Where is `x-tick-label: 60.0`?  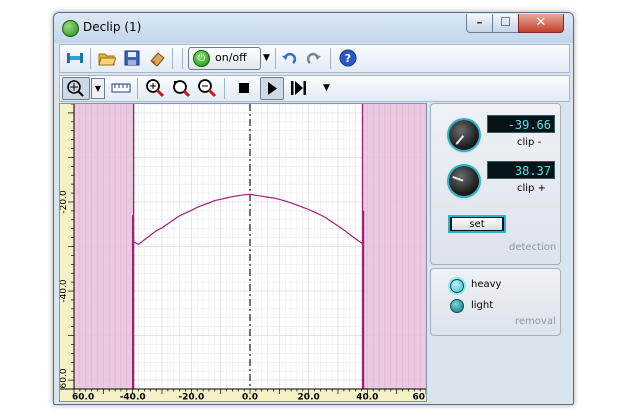
x-tick-label: 60.0 is located at coordinates (83, 397).